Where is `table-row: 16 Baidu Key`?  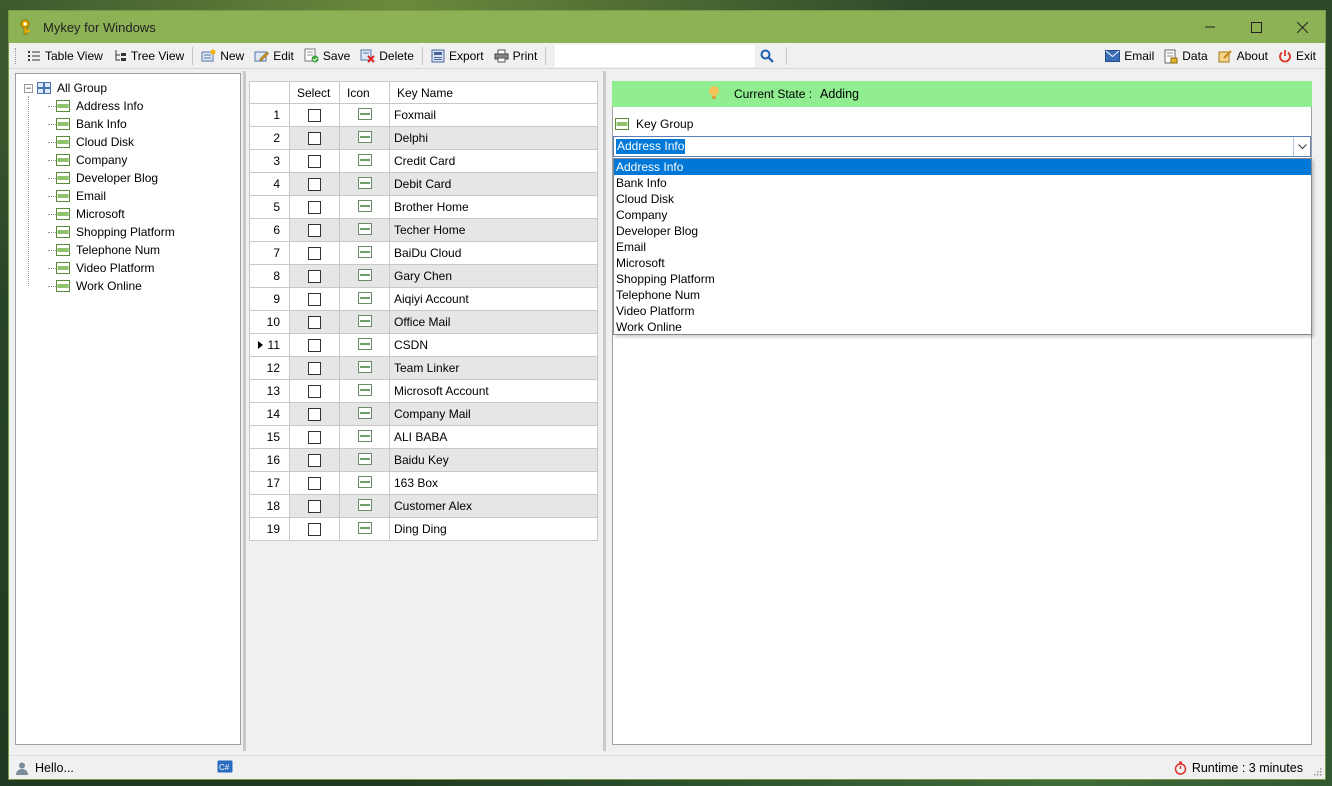 table-row: 16 Baidu Key is located at coordinates (423, 460).